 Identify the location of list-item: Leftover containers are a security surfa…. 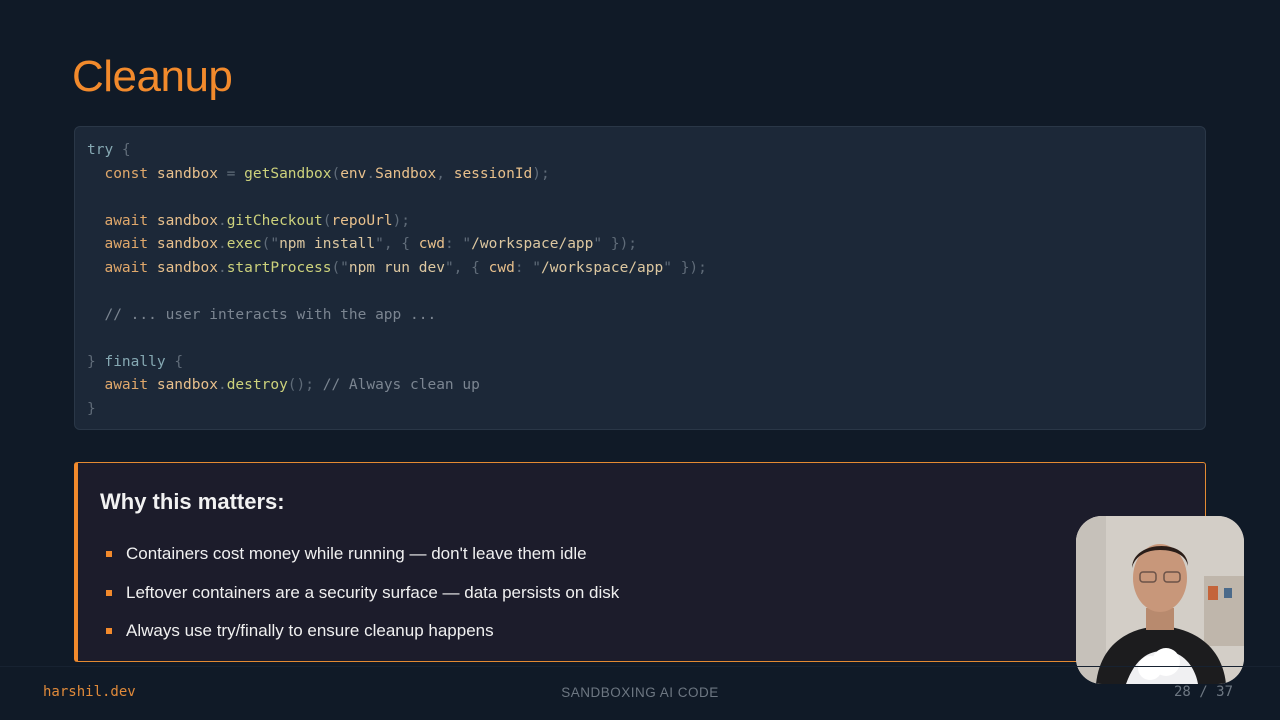
(640, 593).